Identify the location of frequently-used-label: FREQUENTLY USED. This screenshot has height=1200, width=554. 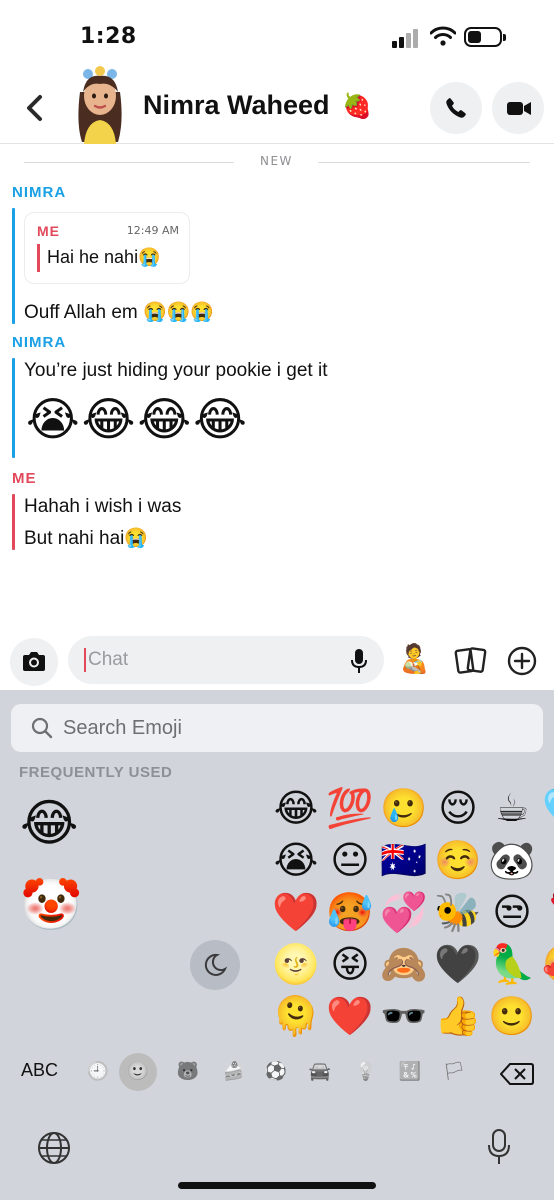
(96, 772).